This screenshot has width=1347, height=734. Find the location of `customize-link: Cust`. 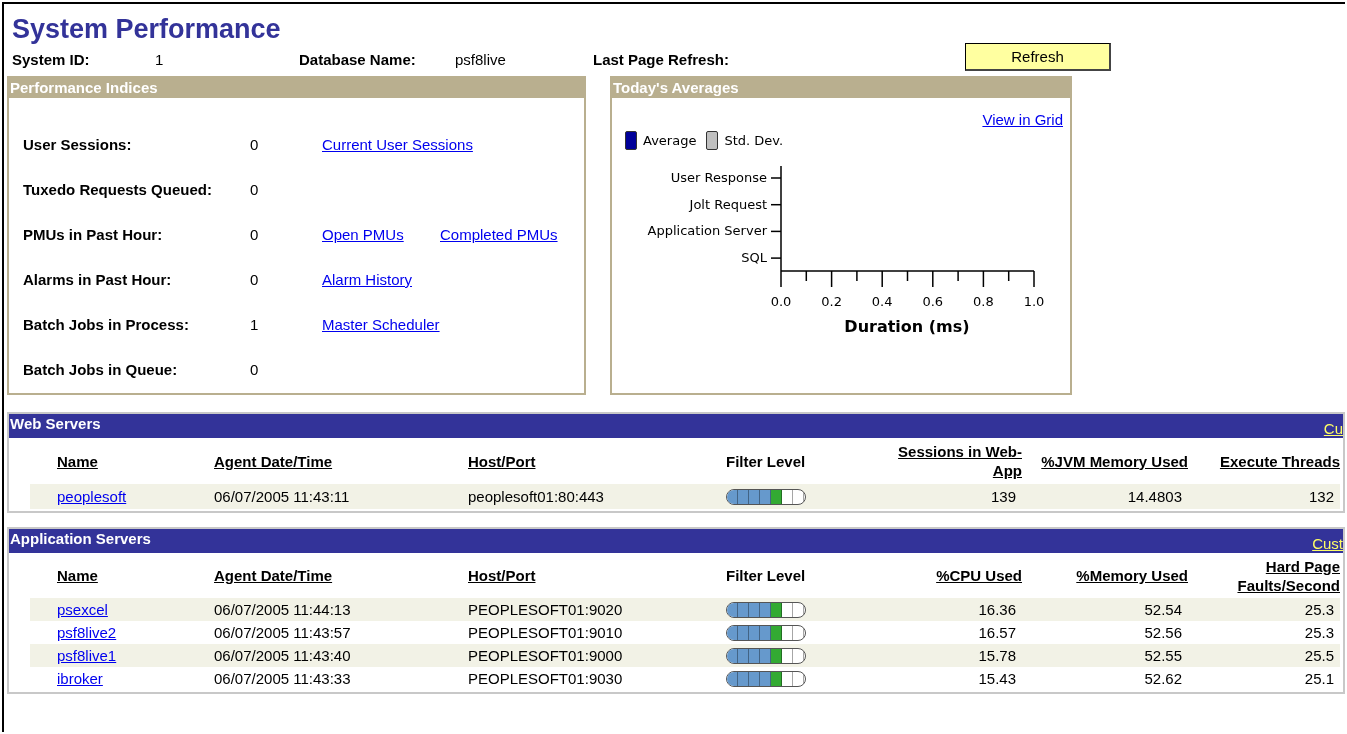

customize-link: Cust is located at coordinates (1327, 544).